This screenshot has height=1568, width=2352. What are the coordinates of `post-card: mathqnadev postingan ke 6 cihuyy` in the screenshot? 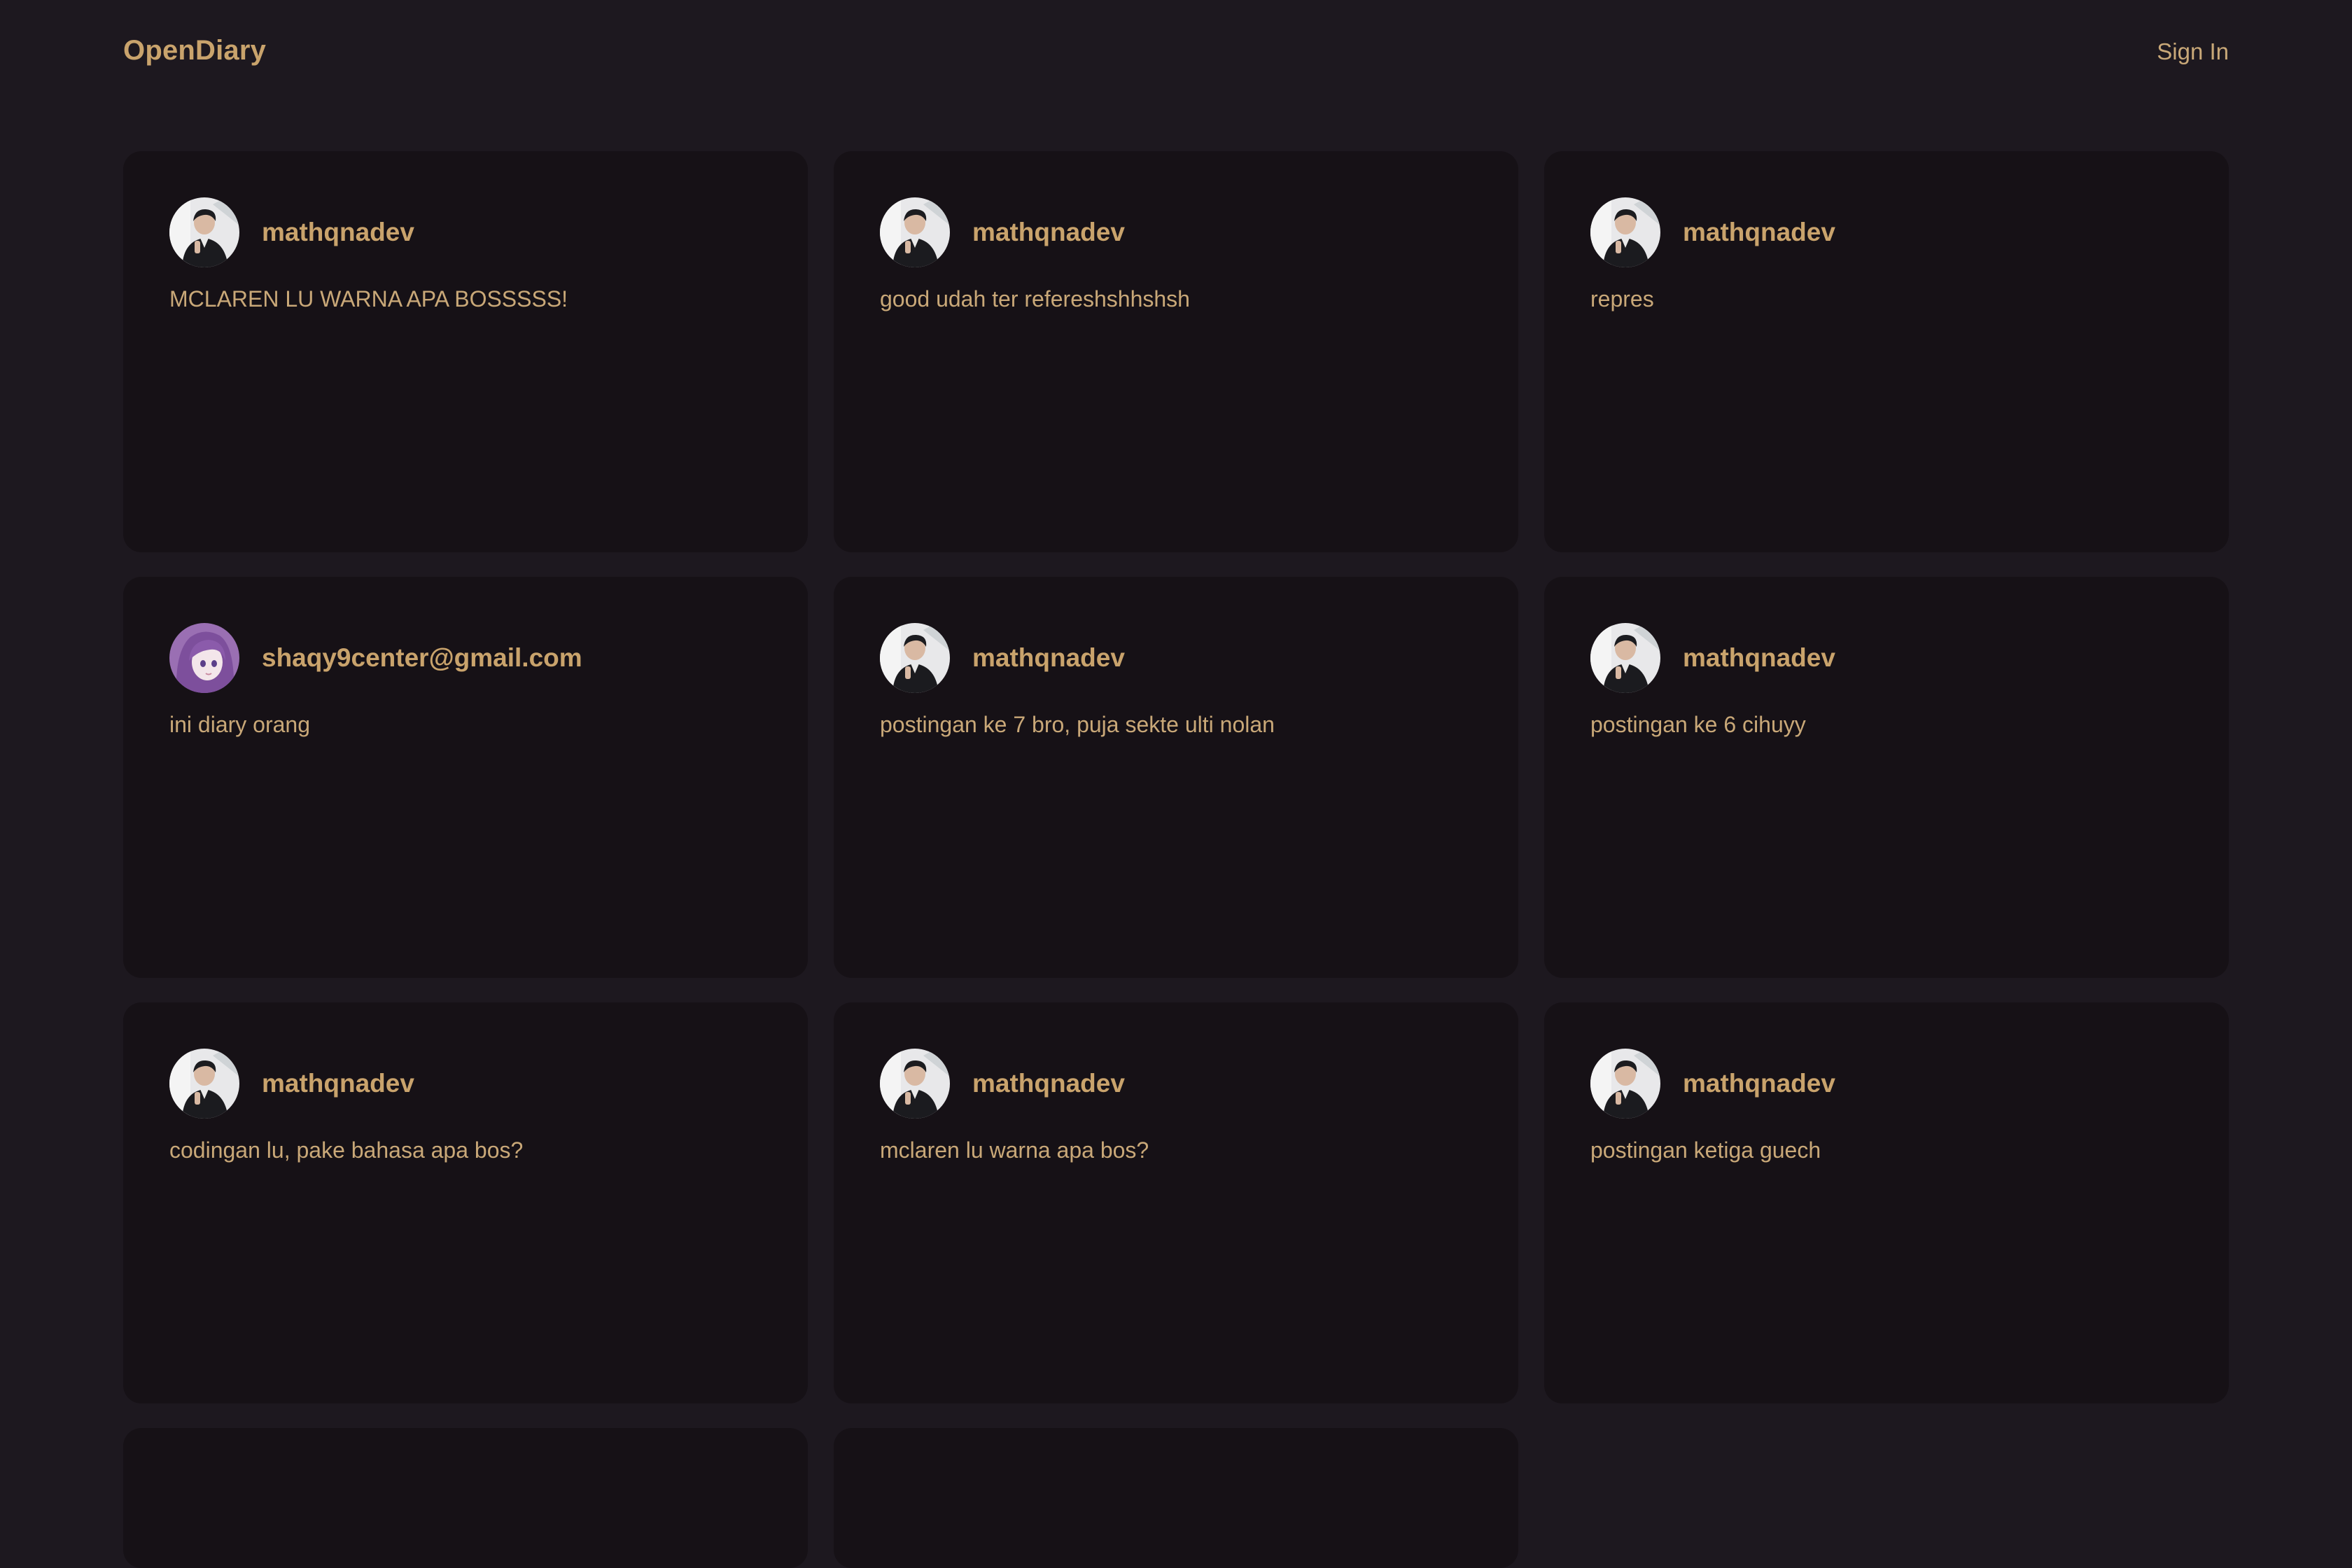 It's located at (1886, 777).